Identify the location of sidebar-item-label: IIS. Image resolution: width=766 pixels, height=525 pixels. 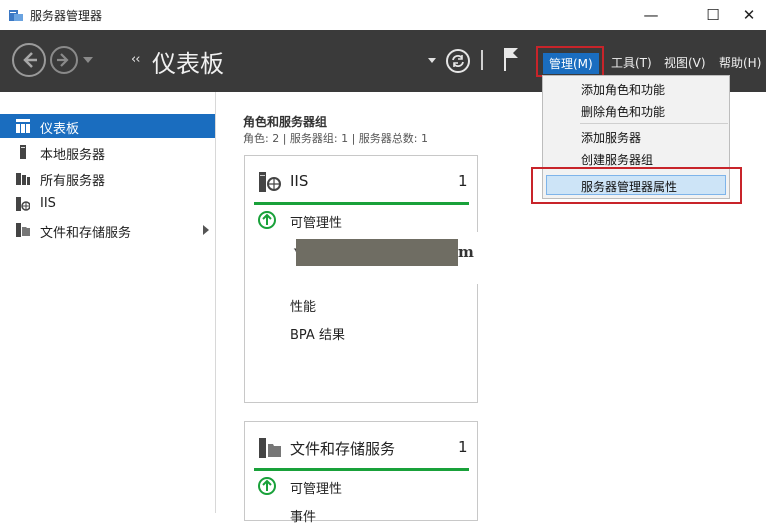
(48, 203).